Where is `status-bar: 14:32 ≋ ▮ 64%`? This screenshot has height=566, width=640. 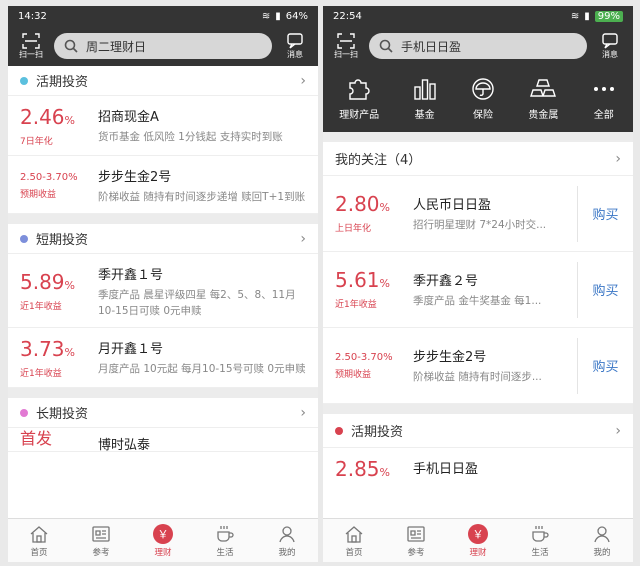 status-bar: 14:32 ≋ ▮ 64% is located at coordinates (163, 16).